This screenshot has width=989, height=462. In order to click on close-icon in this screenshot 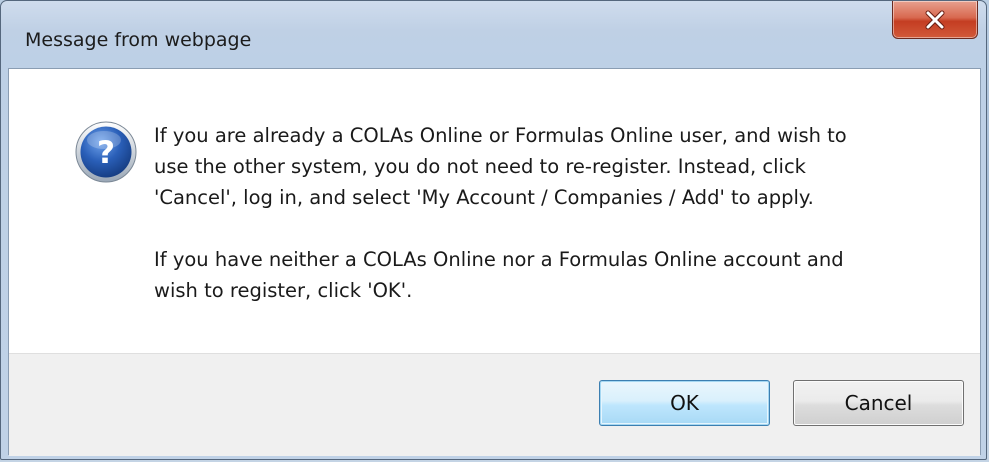, I will do `click(935, 19)`.